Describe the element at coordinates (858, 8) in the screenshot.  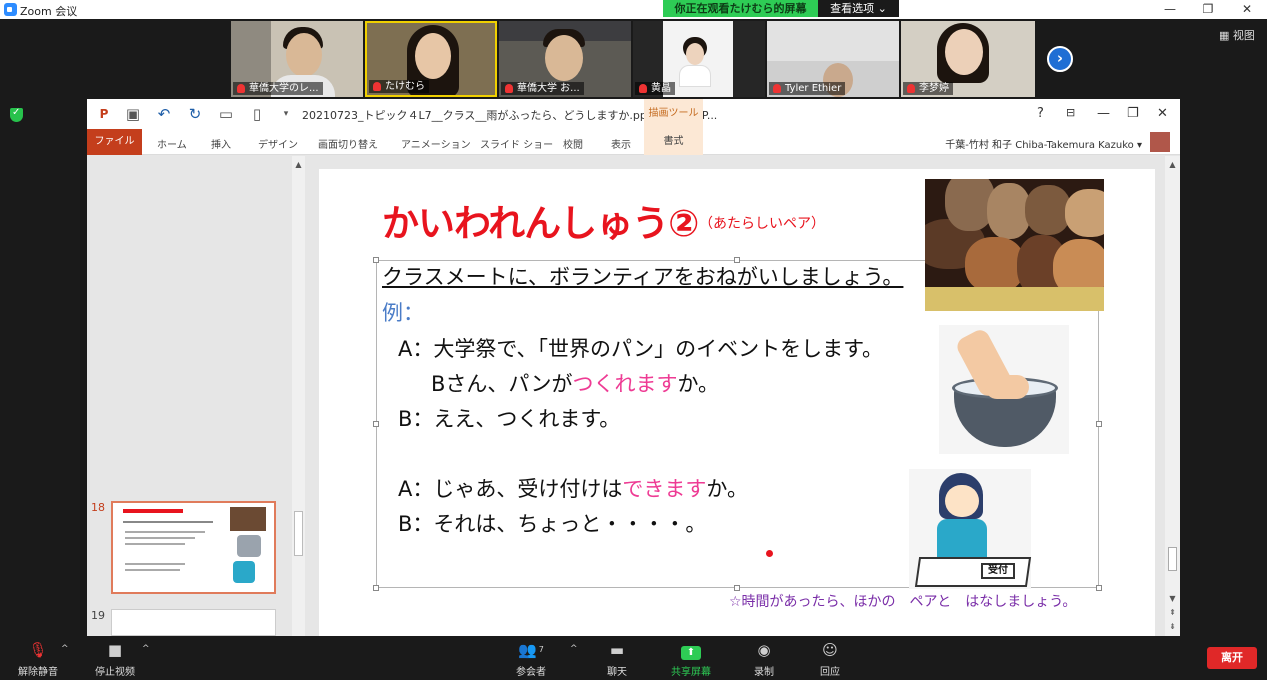
I see `view-options-button: 查看选项 ⌄` at that location.